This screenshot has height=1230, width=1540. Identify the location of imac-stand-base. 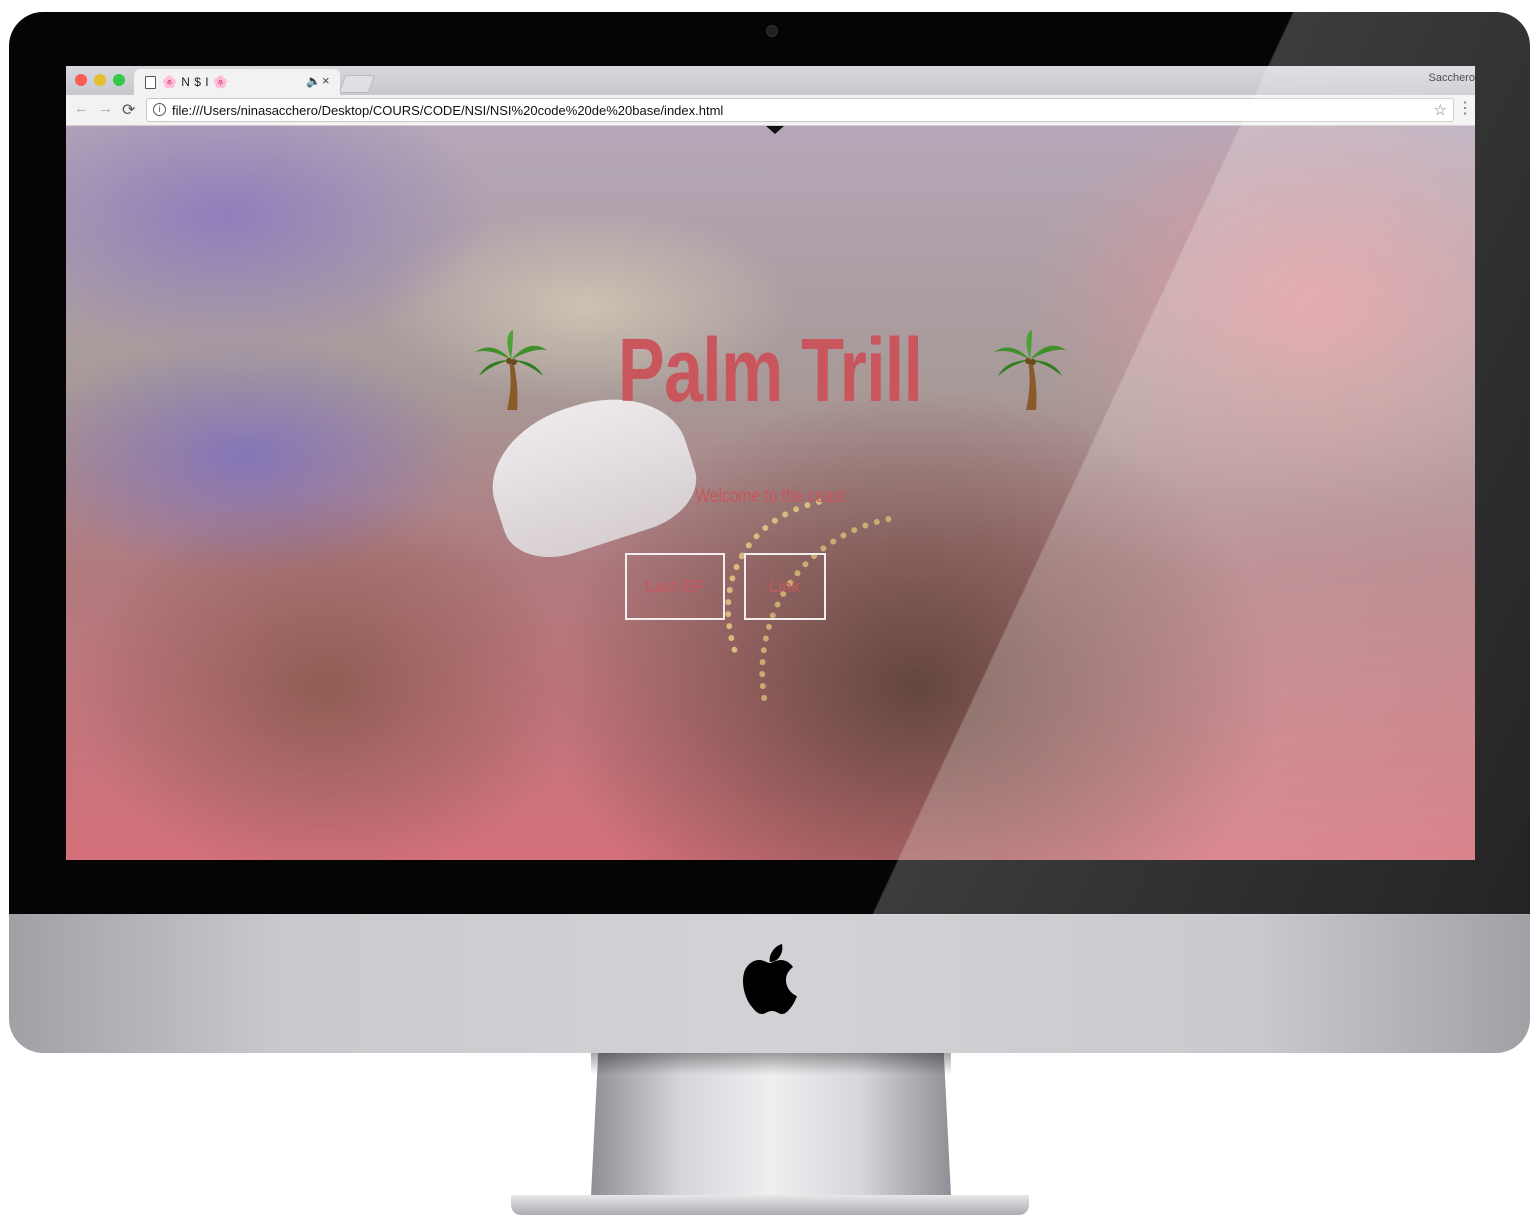
(770, 1205).